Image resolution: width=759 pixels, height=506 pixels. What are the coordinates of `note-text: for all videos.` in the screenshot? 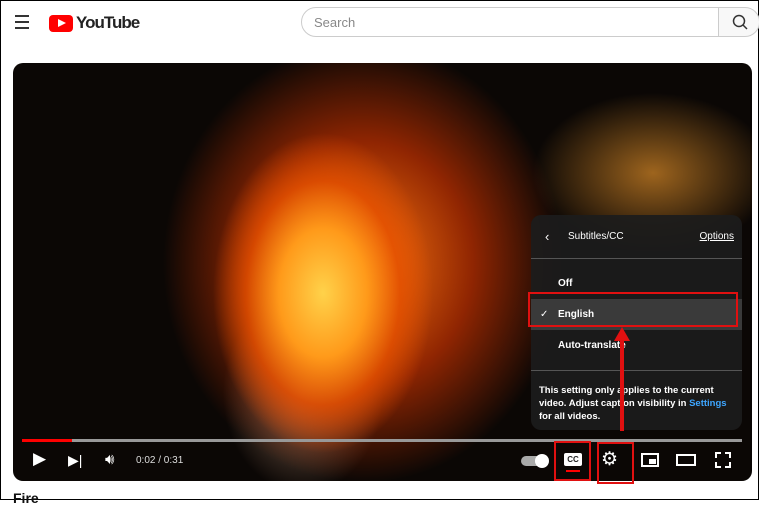 It's located at (570, 416).